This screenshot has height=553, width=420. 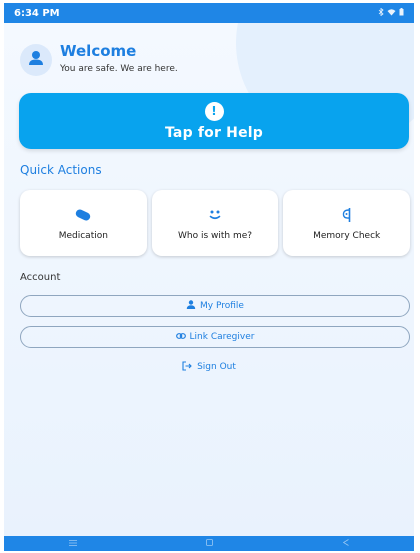 I want to click on user-icon, so click(x=36, y=60).